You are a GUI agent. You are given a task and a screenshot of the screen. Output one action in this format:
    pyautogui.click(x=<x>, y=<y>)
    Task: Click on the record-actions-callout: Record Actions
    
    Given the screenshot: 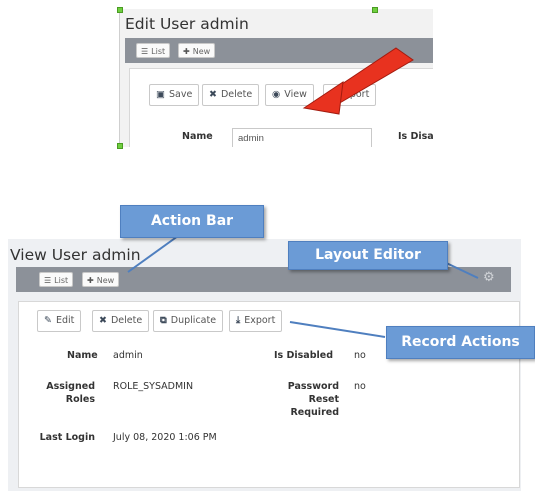 What is the action you would take?
    pyautogui.click(x=460, y=342)
    